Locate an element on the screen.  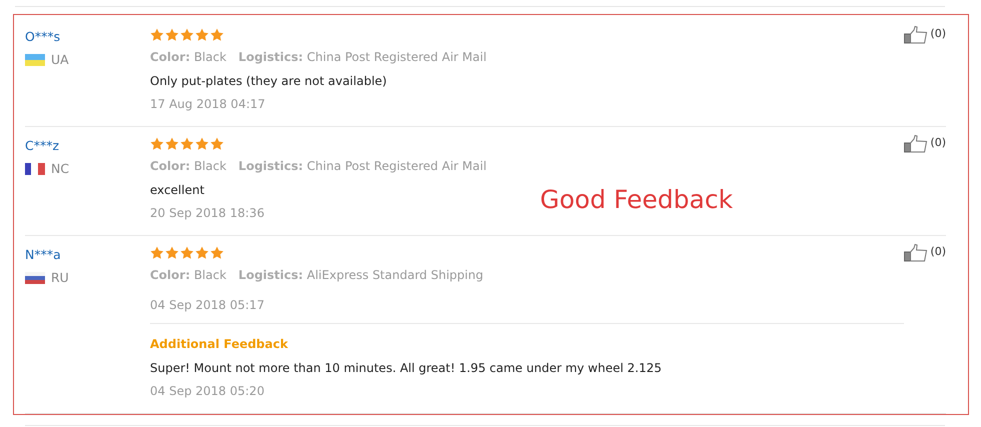
country-code: RU is located at coordinates (60, 277).